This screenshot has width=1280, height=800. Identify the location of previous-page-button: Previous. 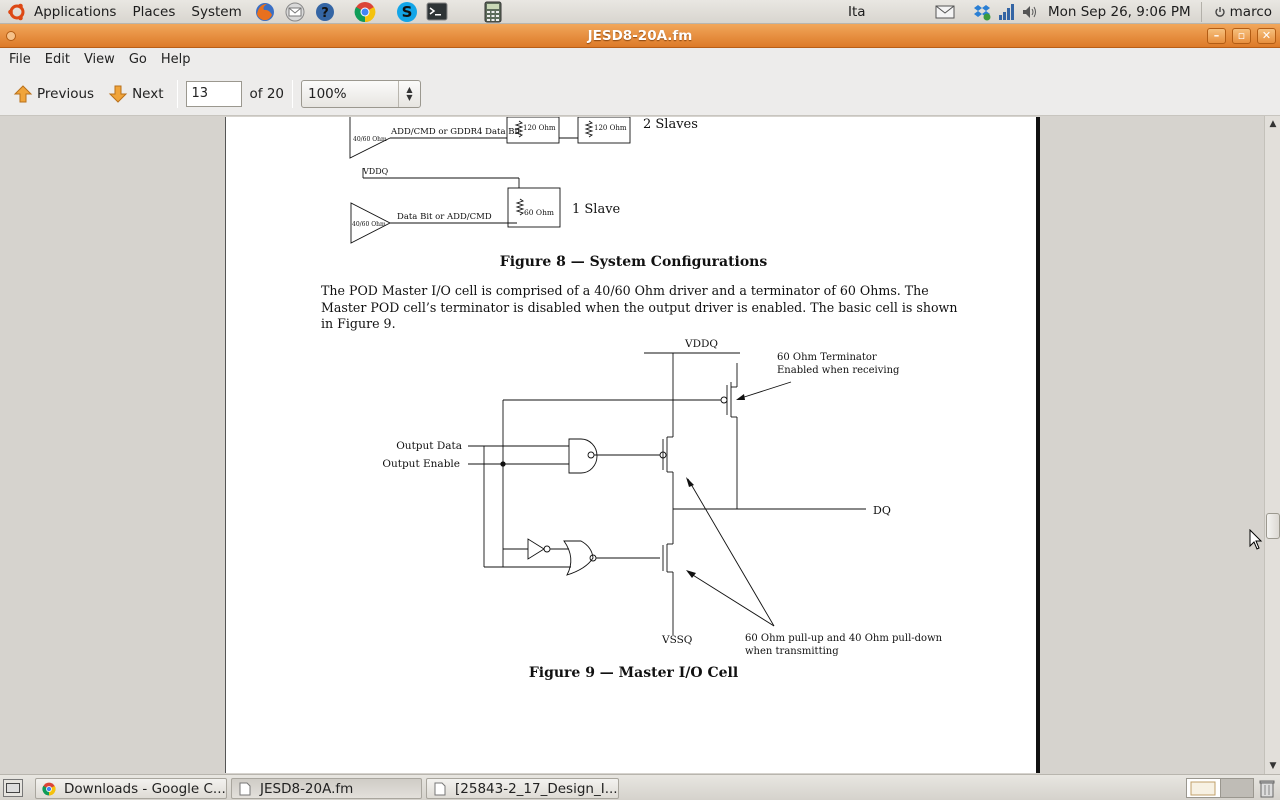
(53, 94).